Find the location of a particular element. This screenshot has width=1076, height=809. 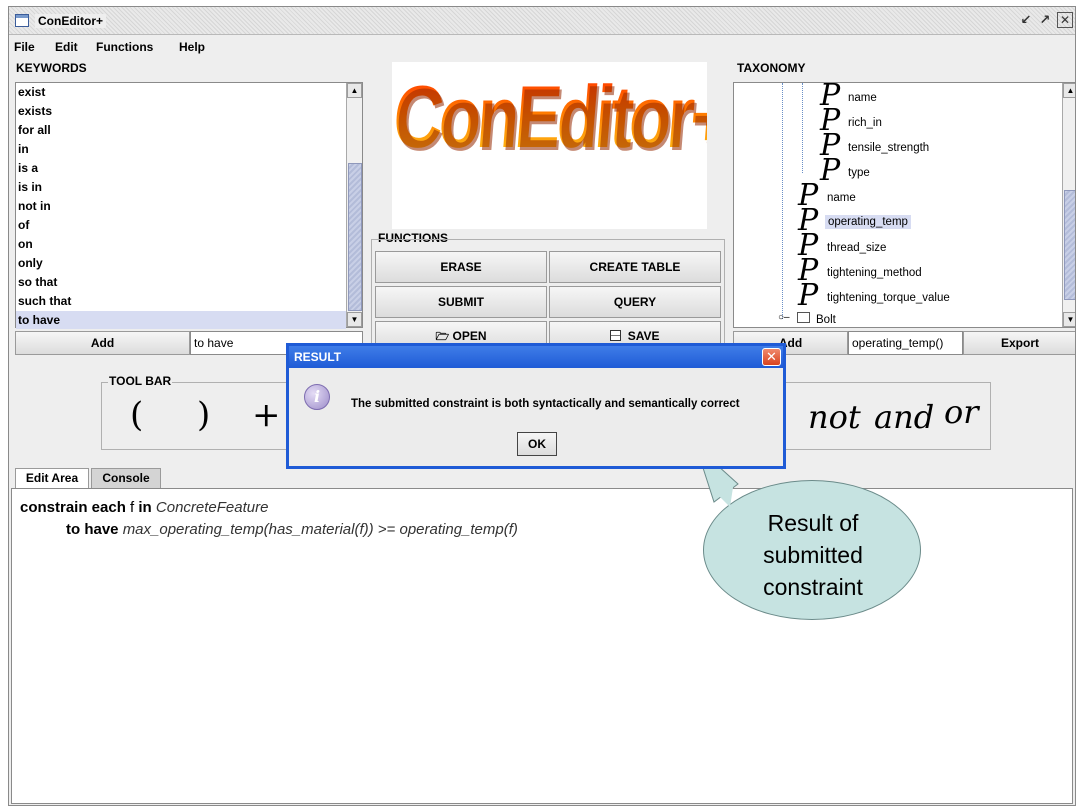

callout-line: constraint is located at coordinates (813, 587).